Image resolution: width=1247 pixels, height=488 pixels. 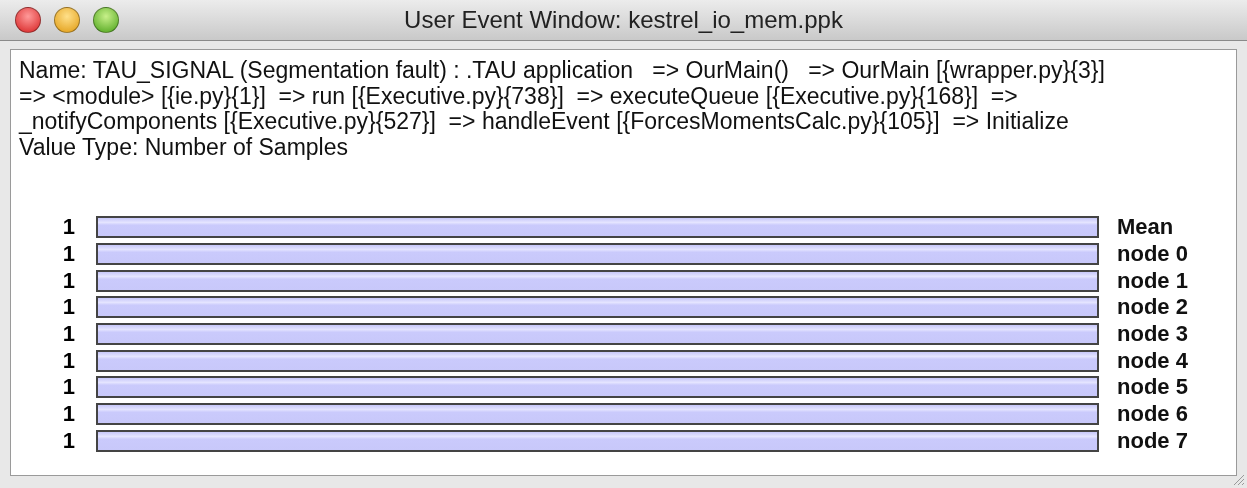 I want to click on window-title: User Event Window: kestrel_io_mem.ppk, so click(x=623, y=20).